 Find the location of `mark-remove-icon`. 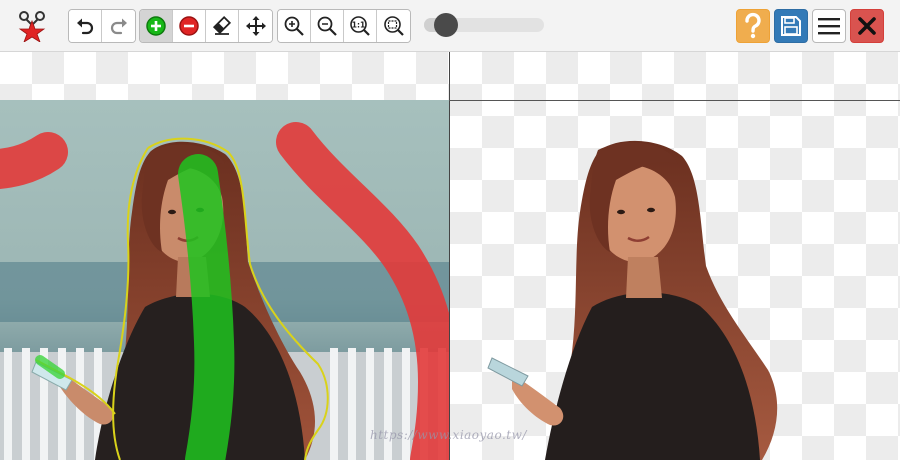

mark-remove-icon is located at coordinates (189, 26).